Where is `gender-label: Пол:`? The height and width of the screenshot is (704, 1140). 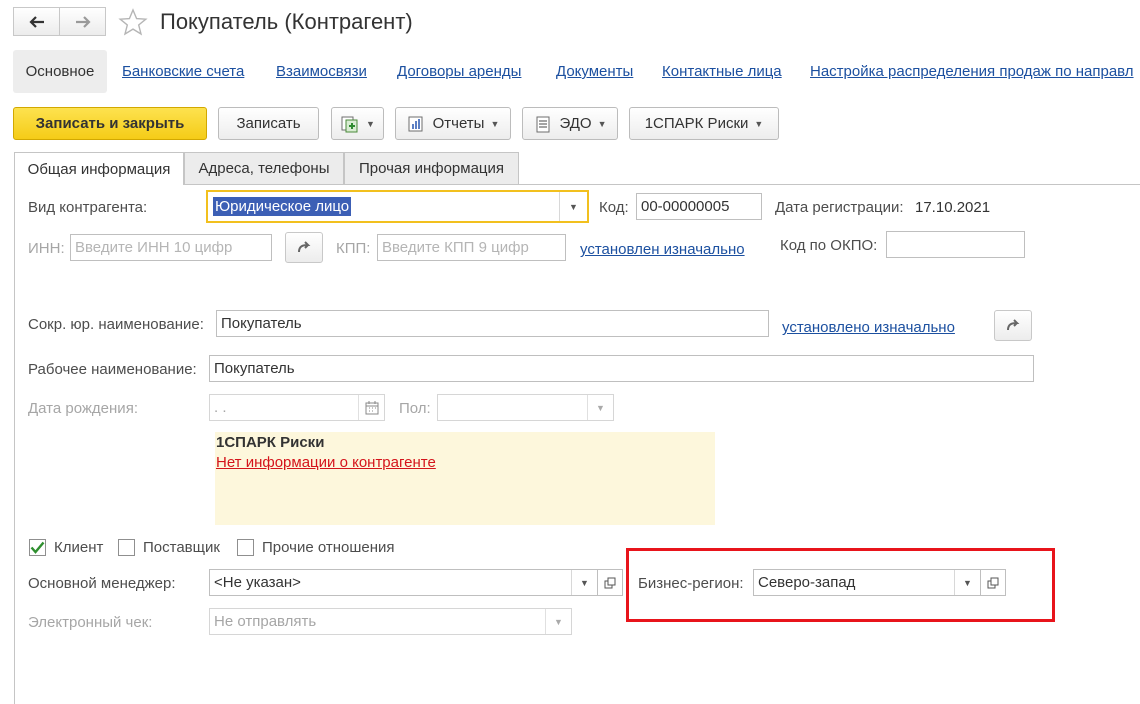
gender-label: Пол: is located at coordinates (415, 408).